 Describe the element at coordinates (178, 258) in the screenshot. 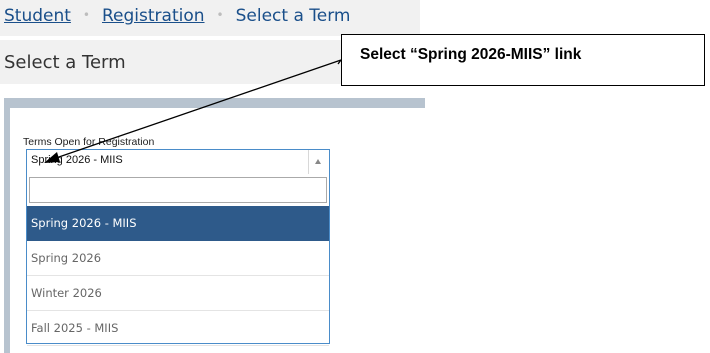

I see `term-option-spring-2026: Spring 2026` at that location.